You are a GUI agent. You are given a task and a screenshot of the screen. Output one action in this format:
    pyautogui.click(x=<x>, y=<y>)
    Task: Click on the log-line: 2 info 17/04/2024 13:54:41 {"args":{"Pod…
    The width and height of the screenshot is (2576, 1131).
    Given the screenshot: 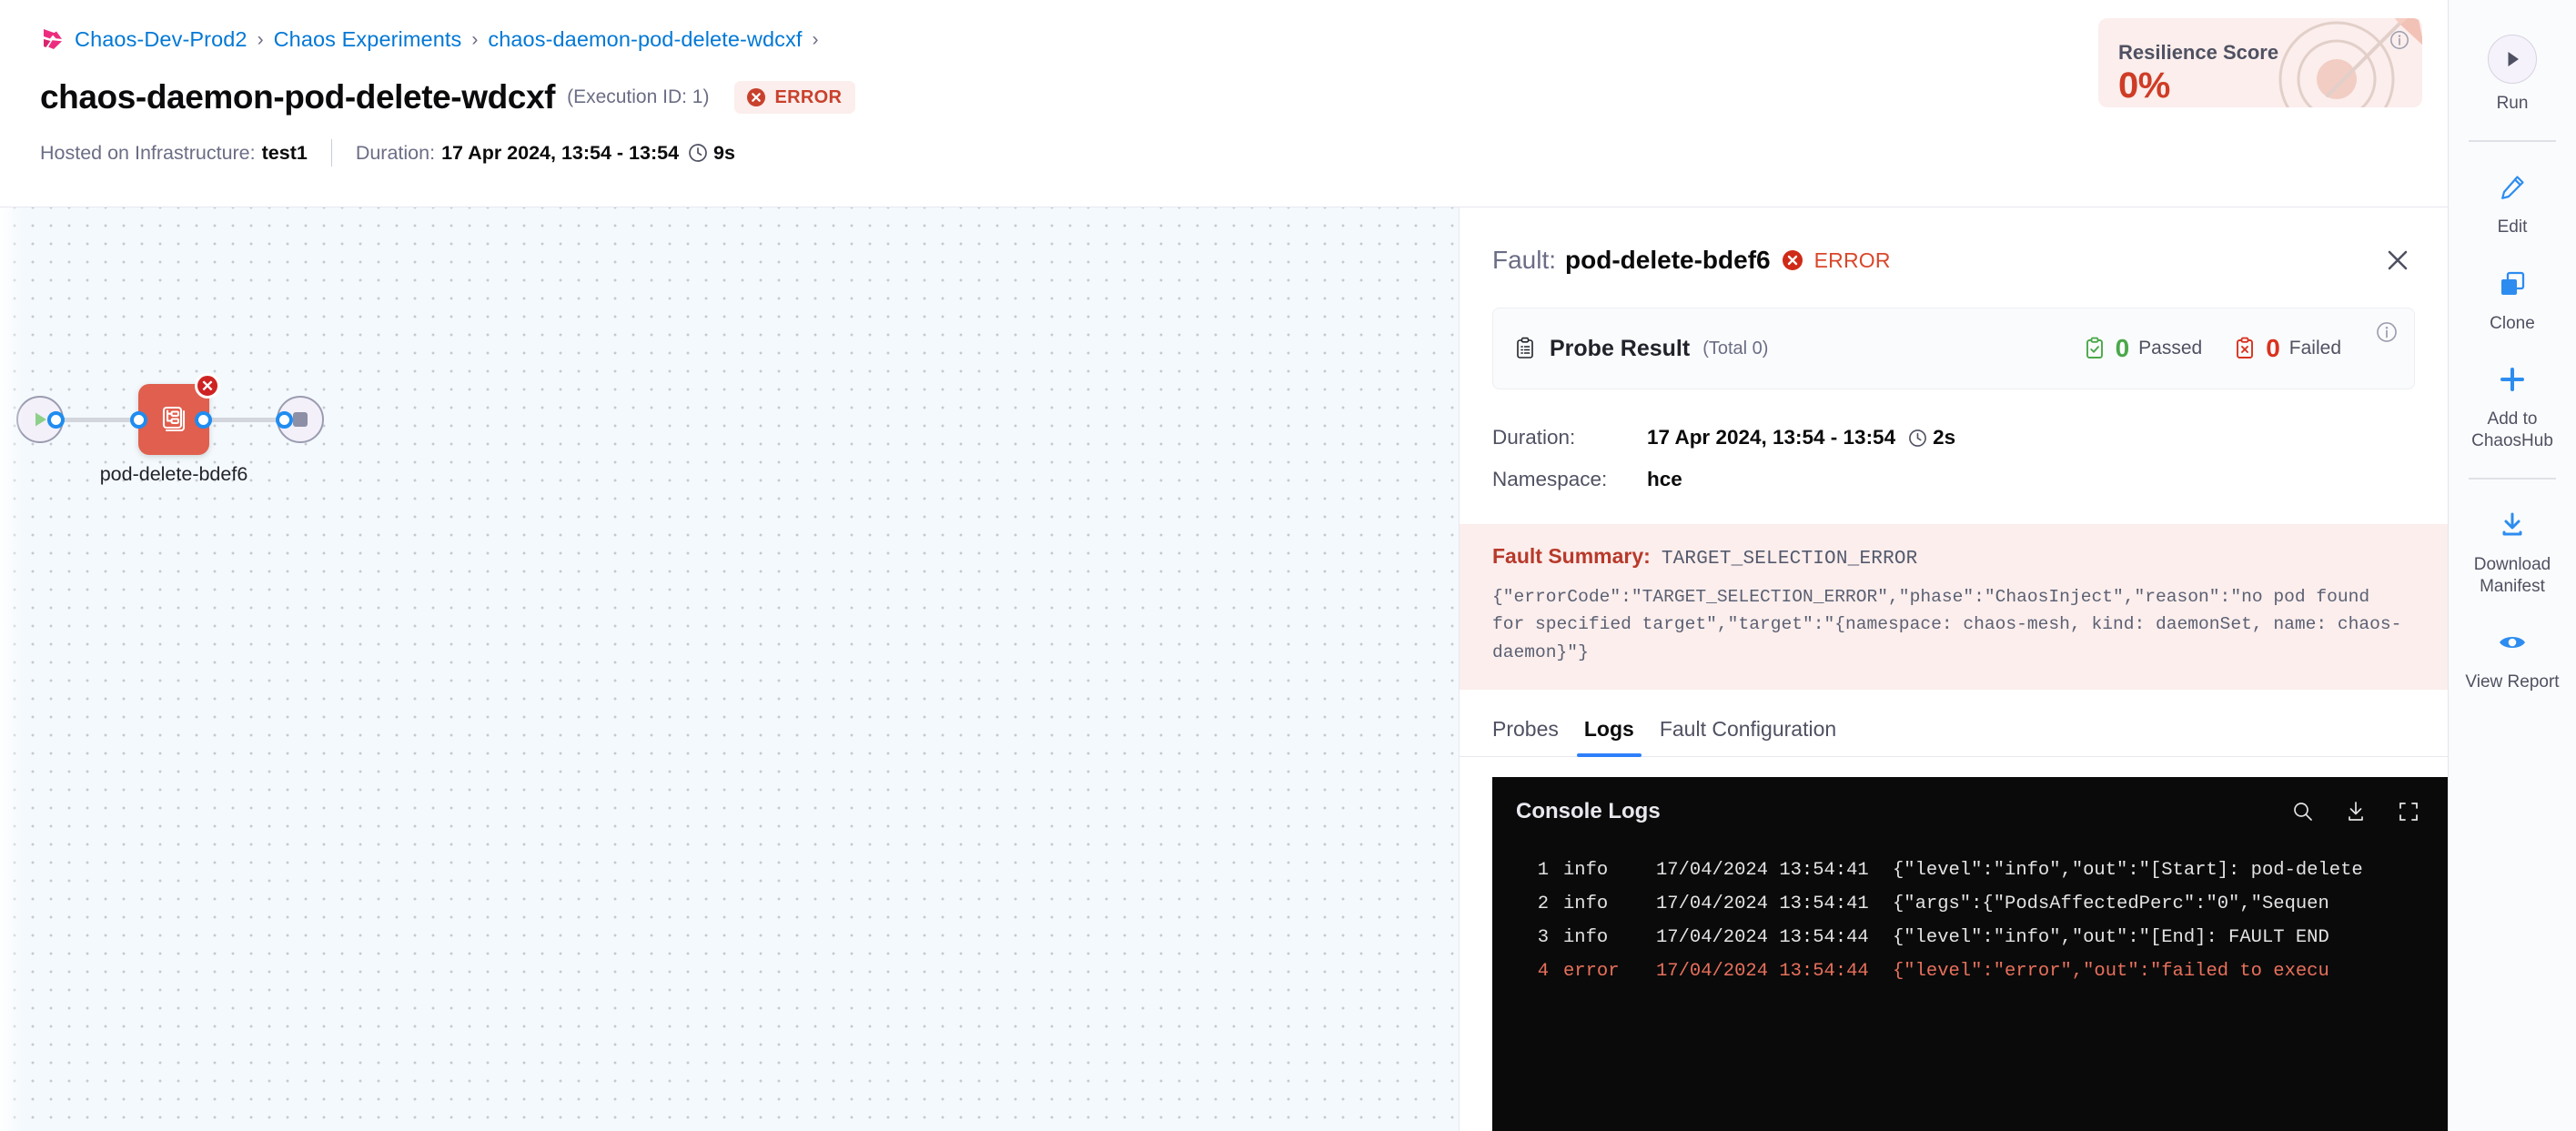 What is the action you would take?
    pyautogui.click(x=1970, y=904)
    